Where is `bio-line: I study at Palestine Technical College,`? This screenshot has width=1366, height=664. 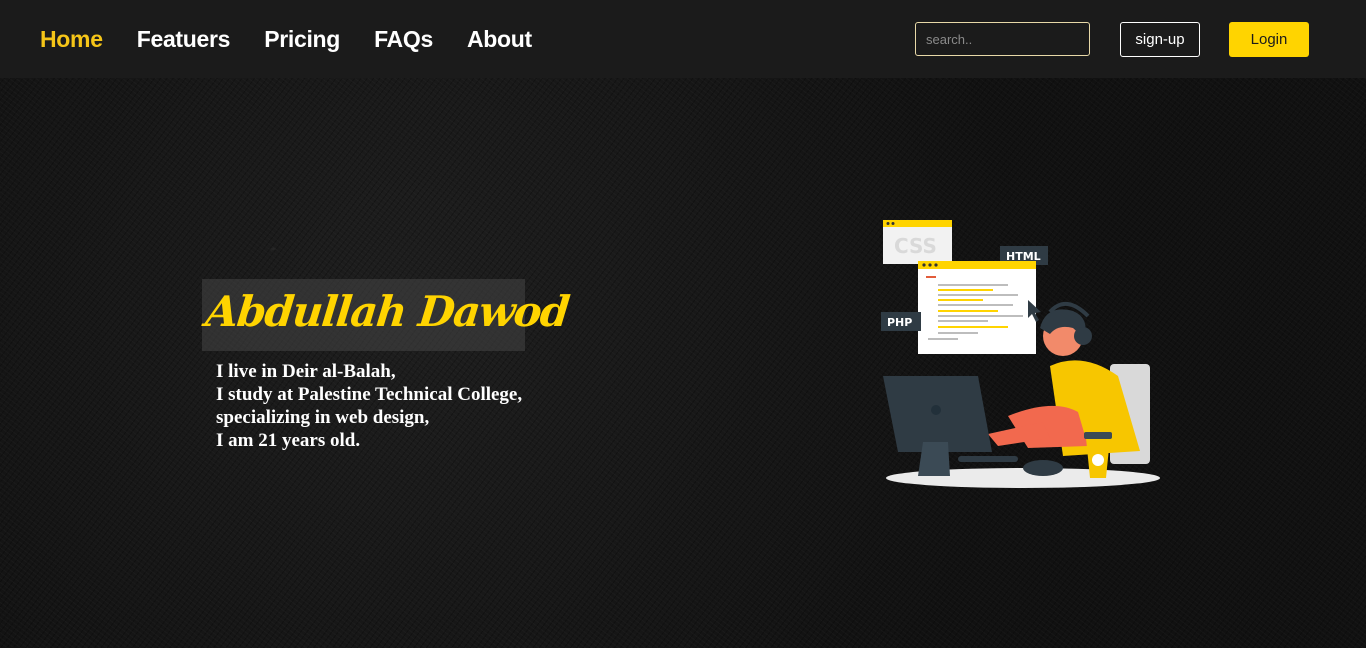 bio-line: I study at Palestine Technical College, is located at coordinates (369, 394).